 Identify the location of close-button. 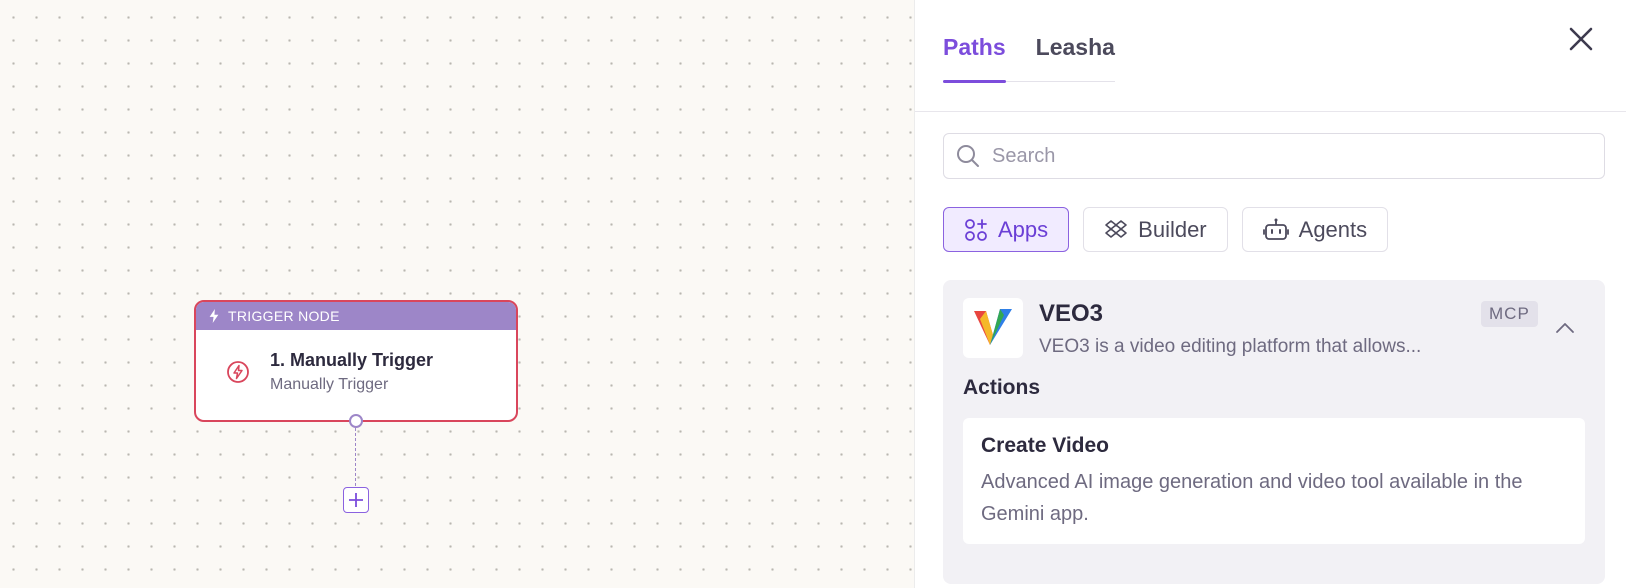
(1581, 39).